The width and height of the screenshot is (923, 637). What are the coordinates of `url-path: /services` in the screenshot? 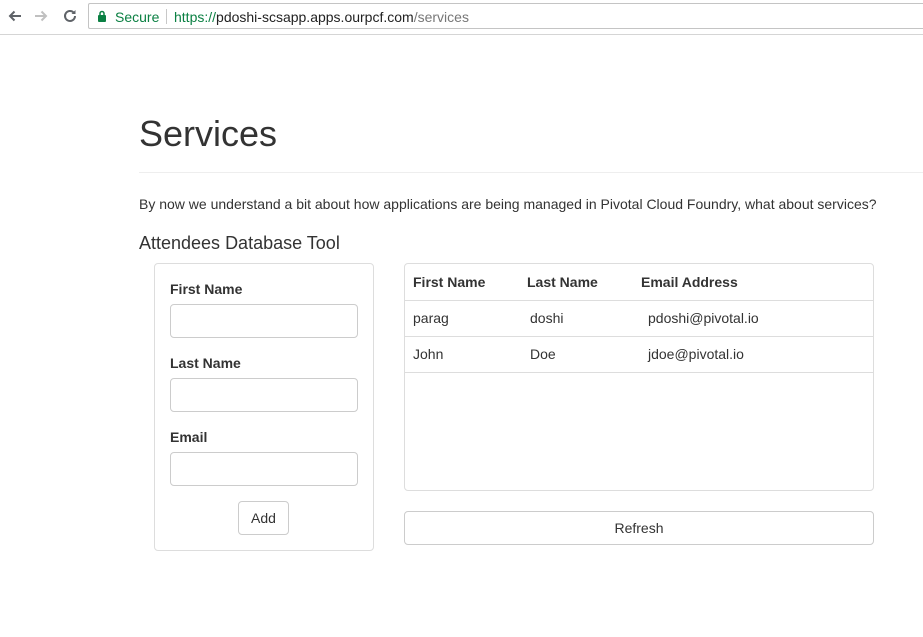 It's located at (441, 17).